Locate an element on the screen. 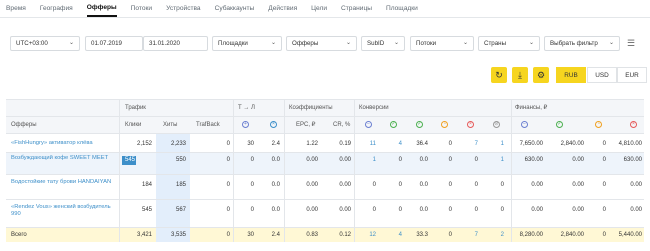 The height and width of the screenshot is (251, 650). refresh-button: ↻ is located at coordinates (499, 75).